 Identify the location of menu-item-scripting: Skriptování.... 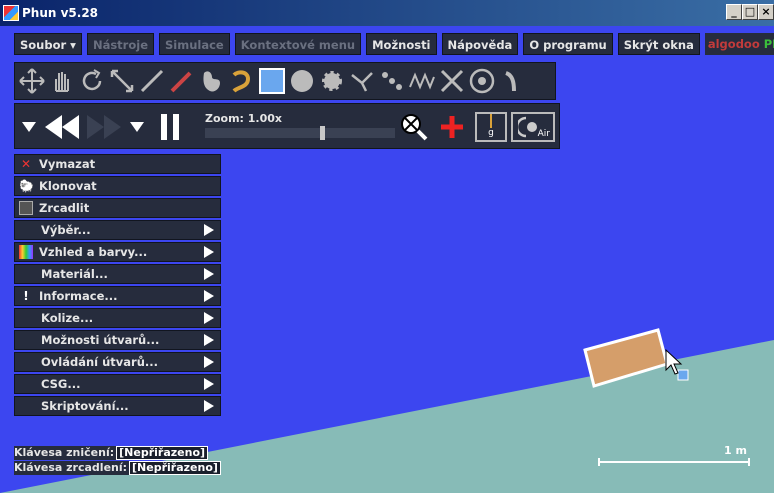
(117, 406).